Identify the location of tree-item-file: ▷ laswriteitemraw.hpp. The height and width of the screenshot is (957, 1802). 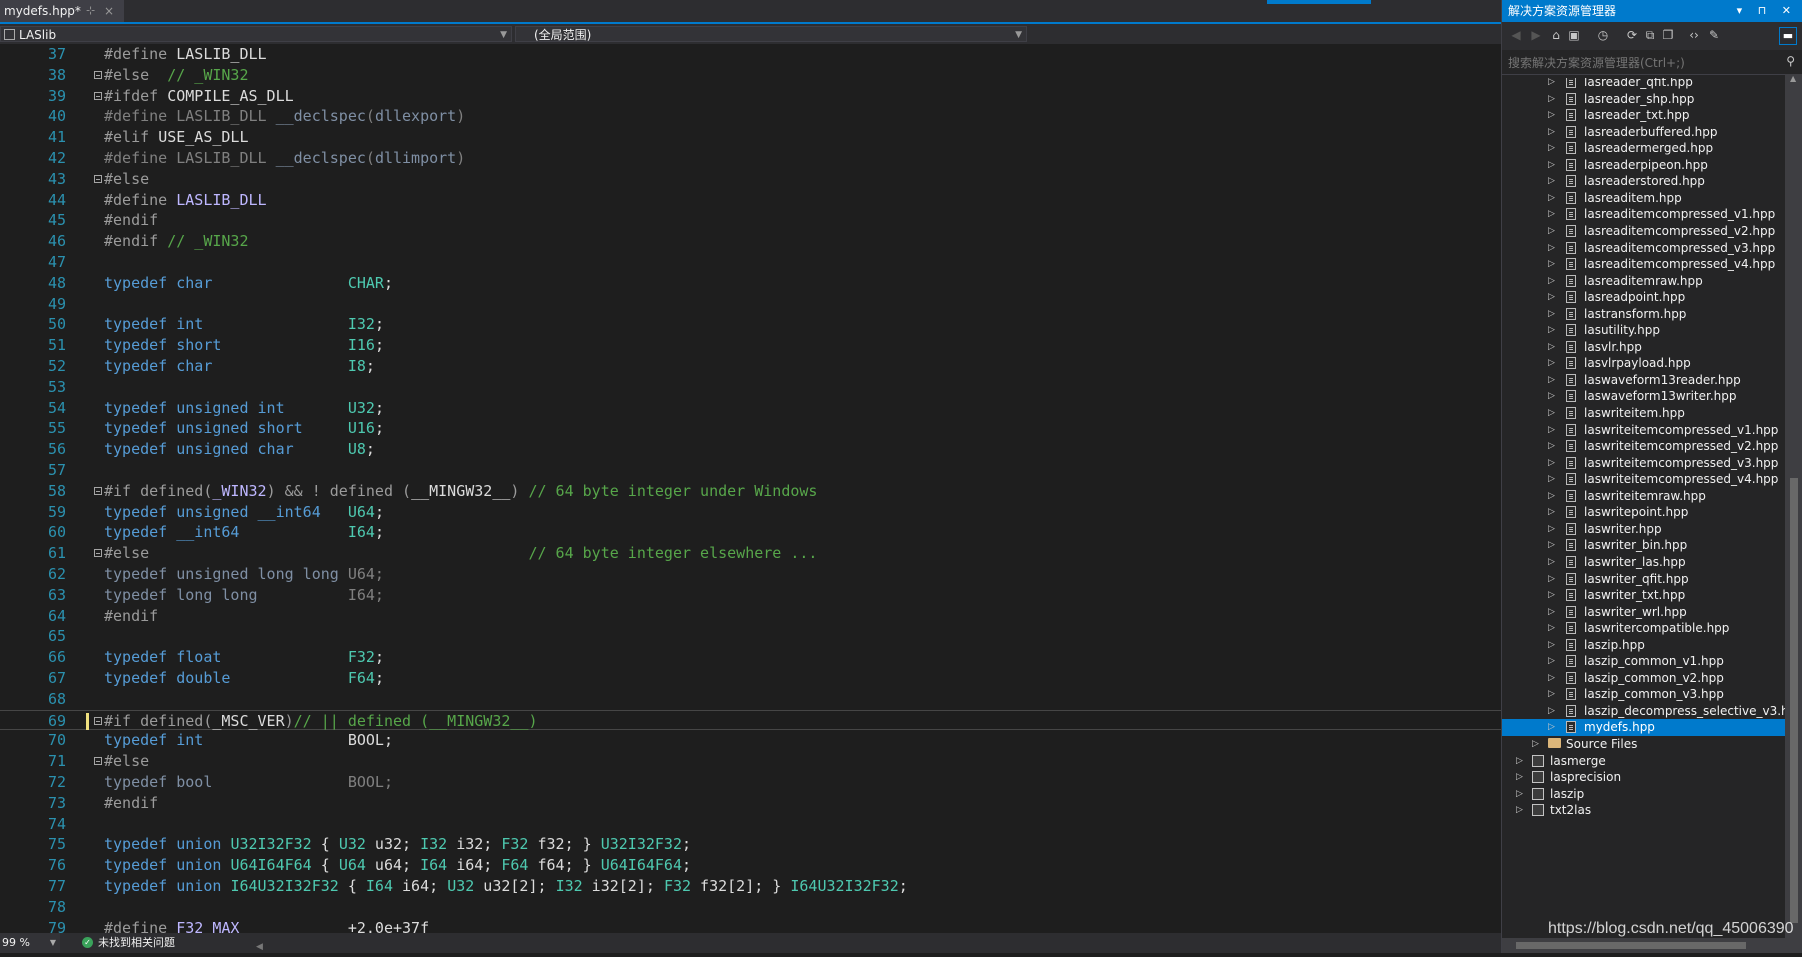
(1643, 496).